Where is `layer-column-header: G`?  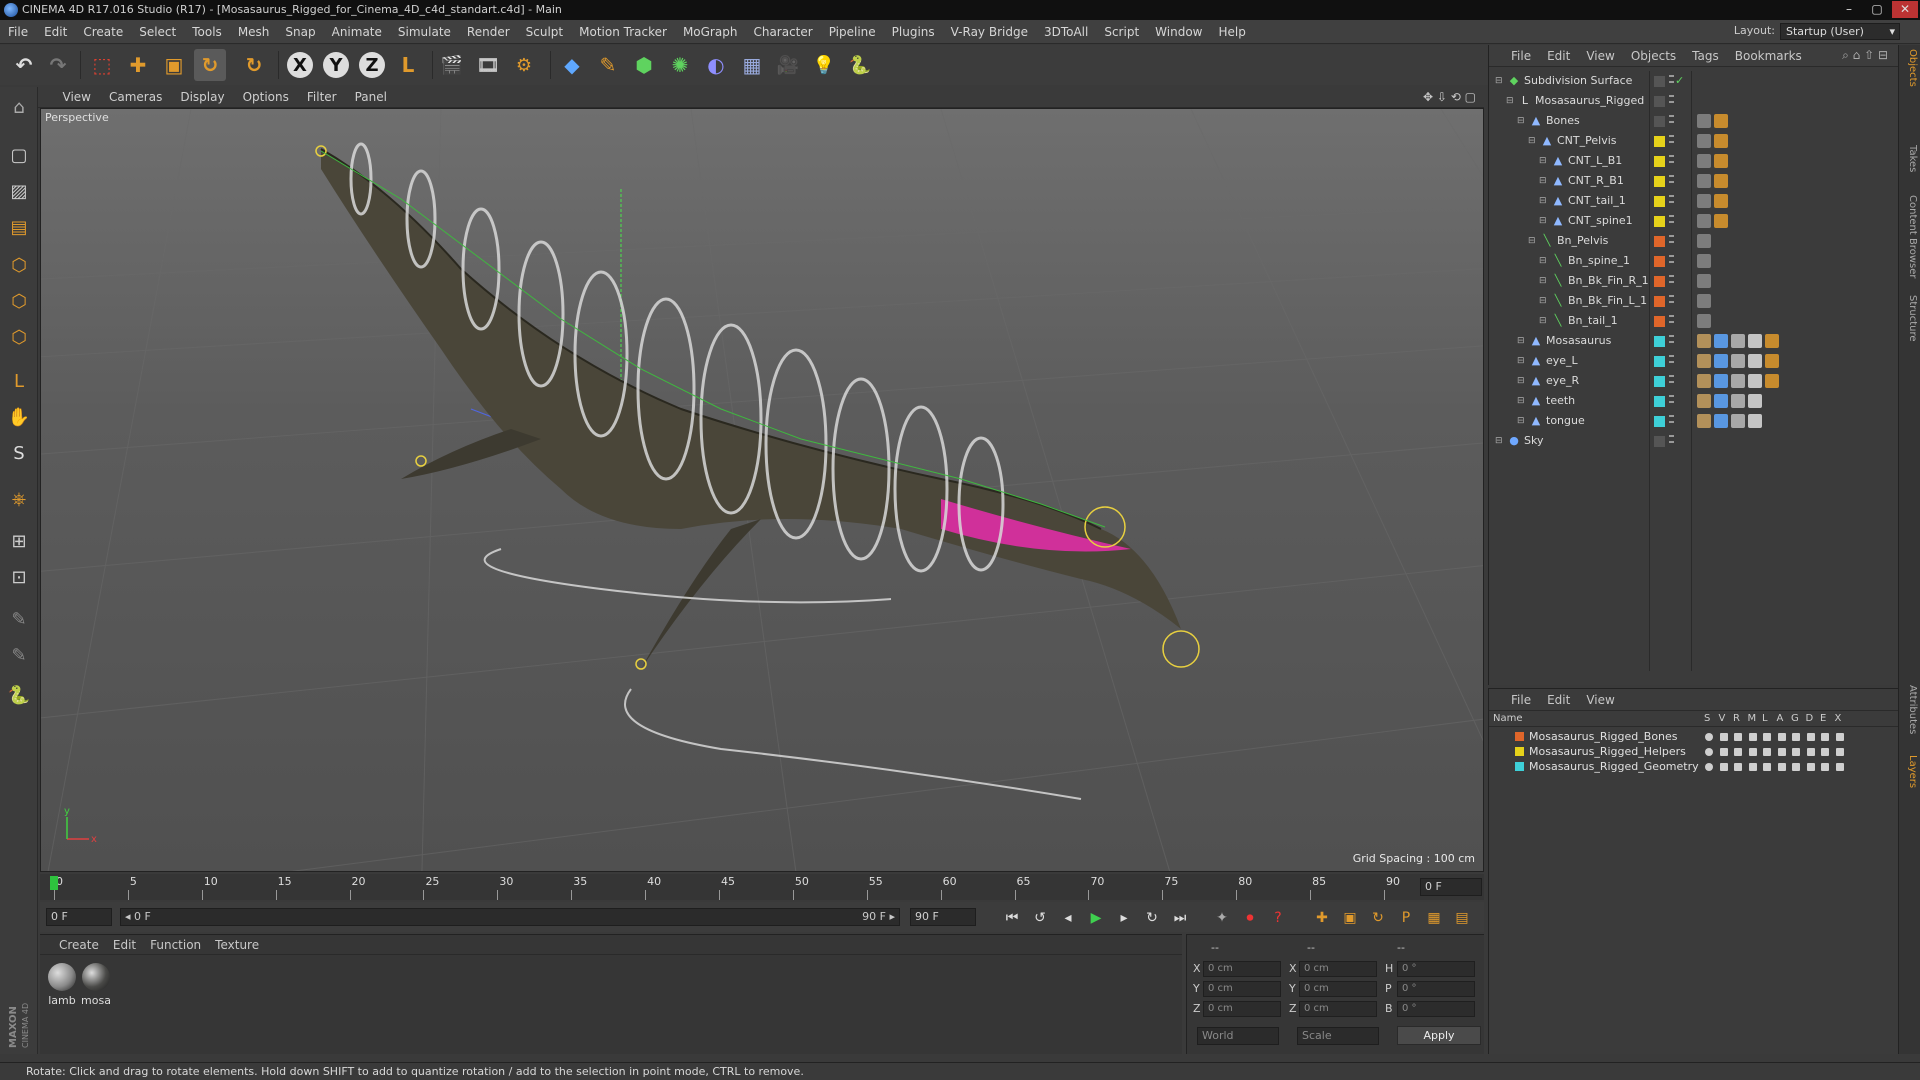
layer-column-header: G is located at coordinates (1795, 718).